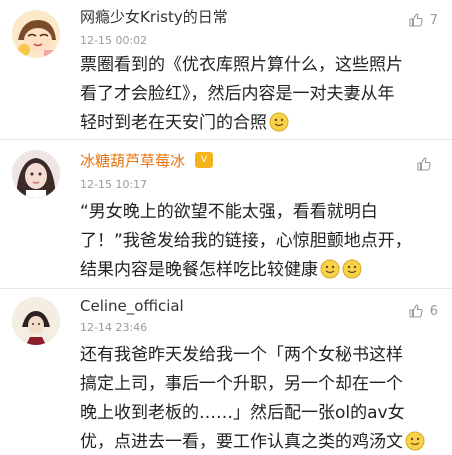  I want to click on timestamp: 12-15 00:02, so click(114, 40).